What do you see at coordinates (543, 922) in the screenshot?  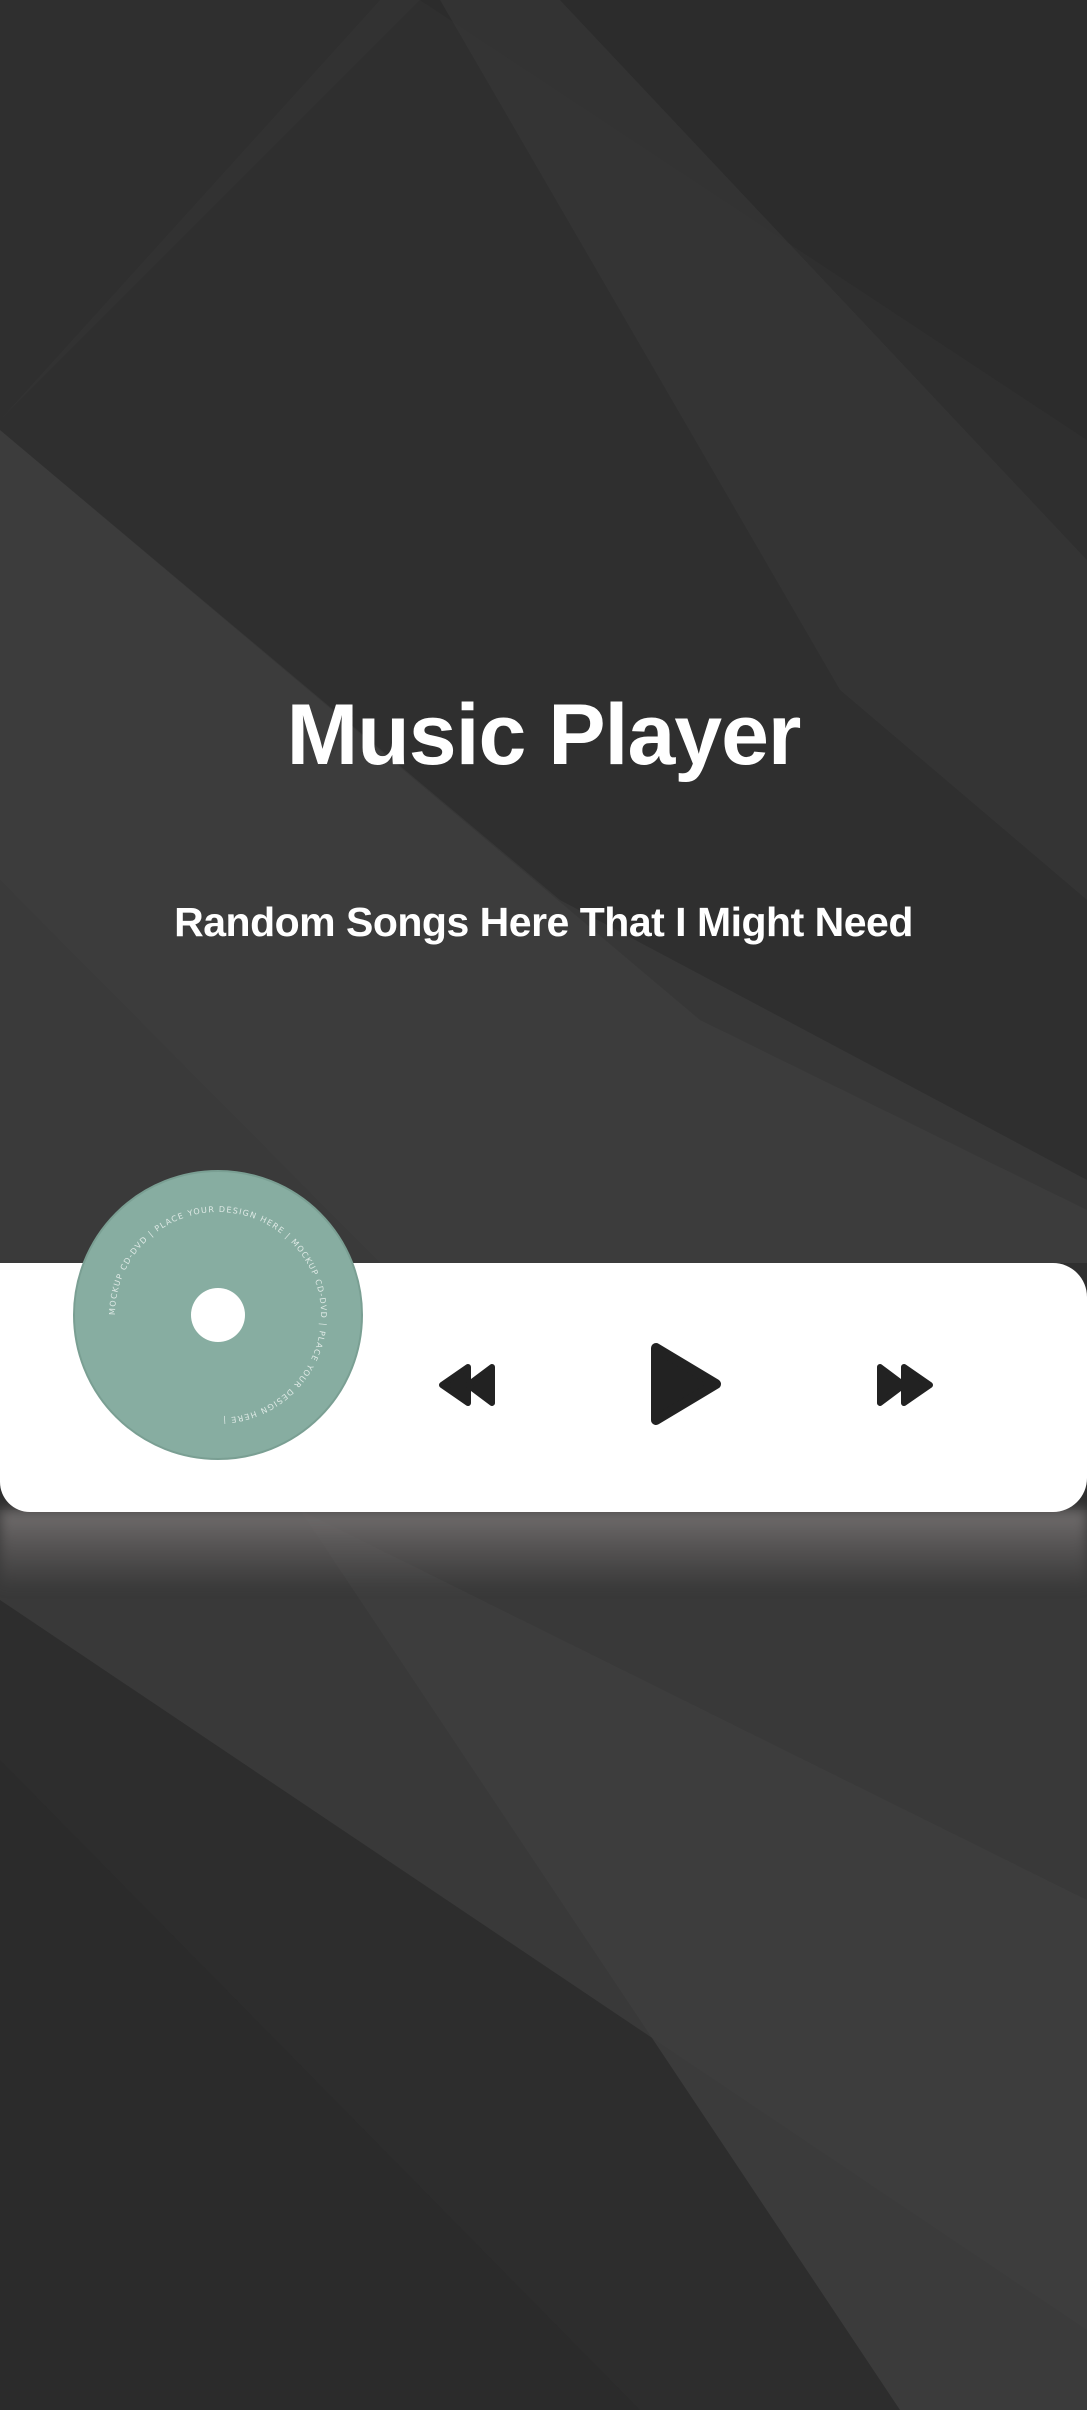 I see `page-subtitle: Random Songs Here That I Might Need` at bounding box center [543, 922].